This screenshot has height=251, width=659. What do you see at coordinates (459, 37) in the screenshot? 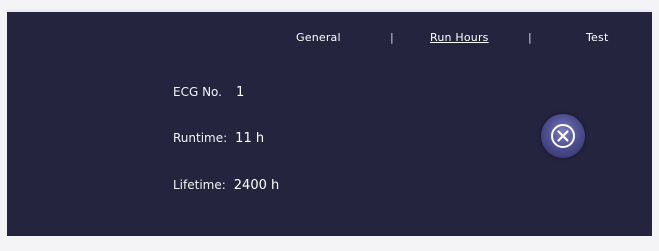
I see `tab-run-hours: Run Hours` at bounding box center [459, 37].